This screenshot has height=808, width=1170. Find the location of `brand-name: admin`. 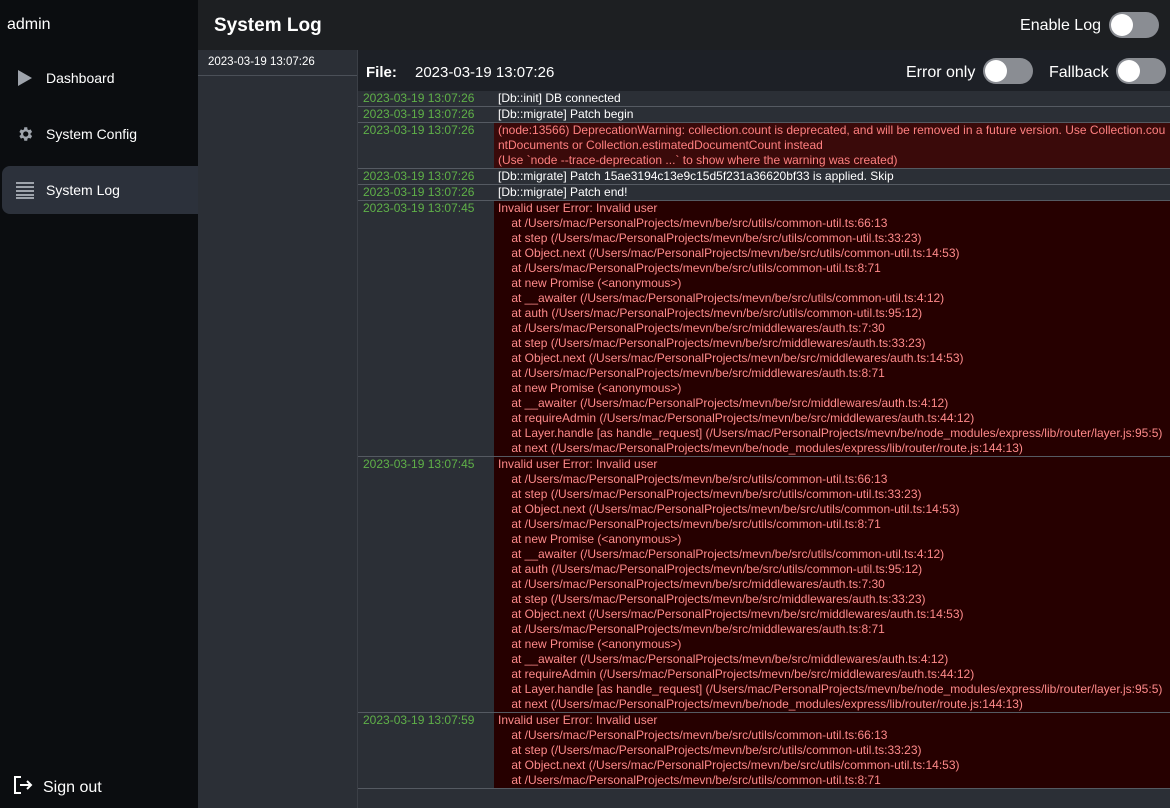

brand-name: admin is located at coordinates (29, 24).